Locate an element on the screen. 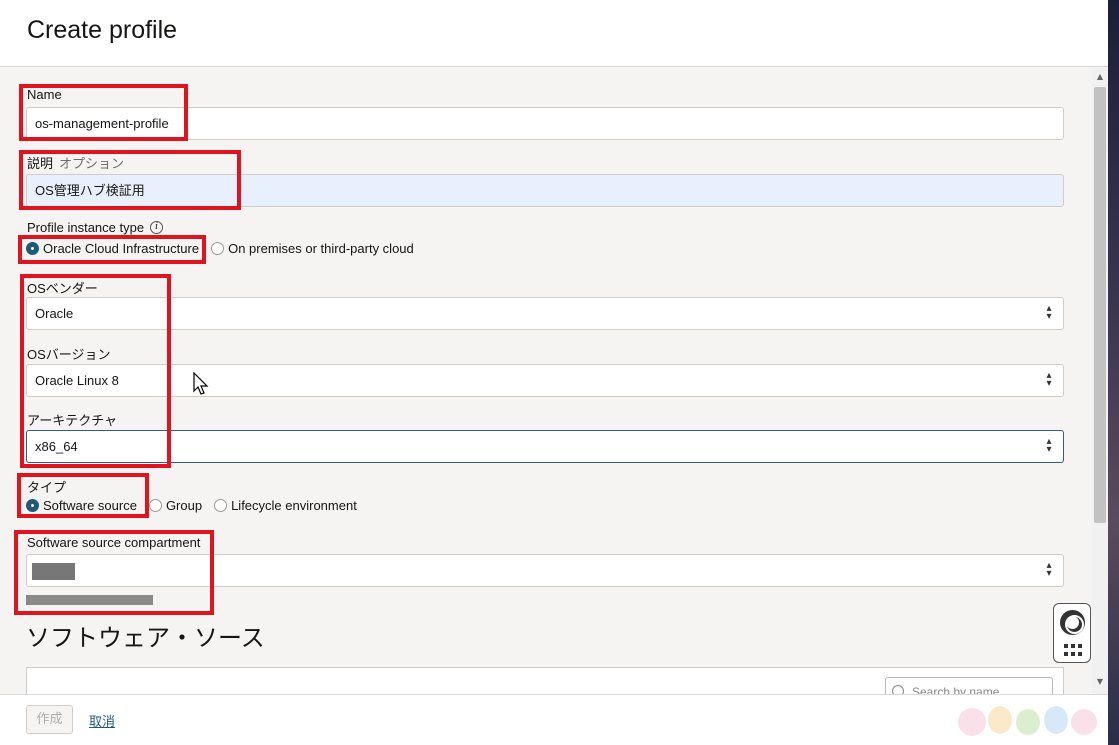 The image size is (1119, 745). create-button: 作成 is located at coordinates (49, 719).